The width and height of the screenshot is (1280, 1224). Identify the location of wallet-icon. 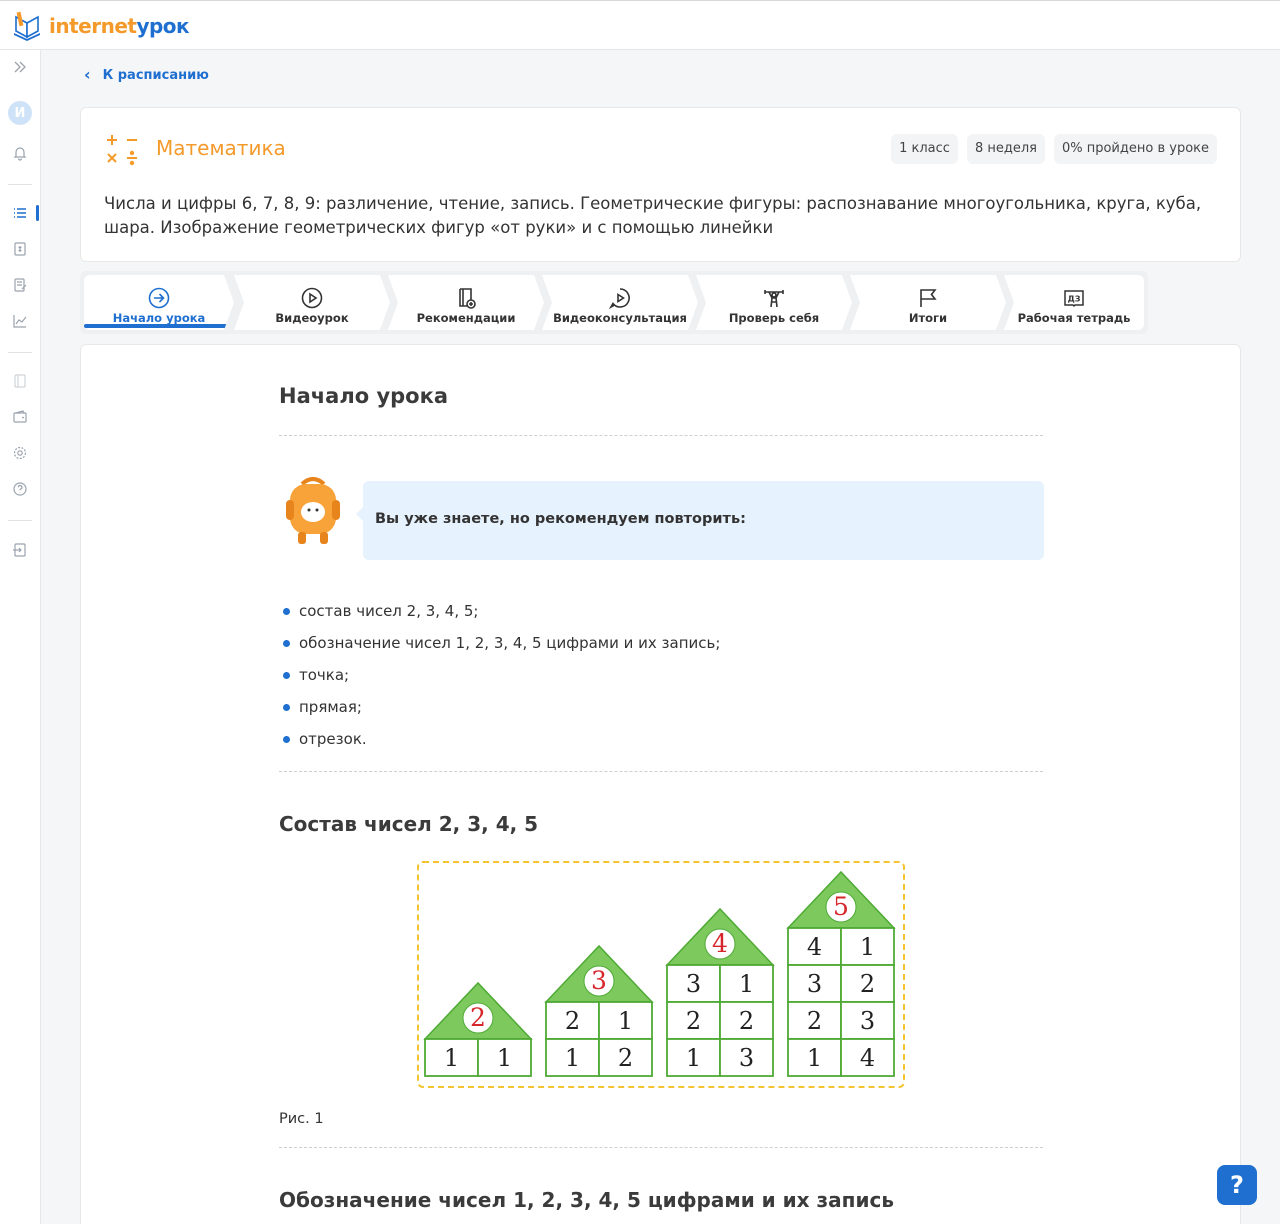
(20, 417).